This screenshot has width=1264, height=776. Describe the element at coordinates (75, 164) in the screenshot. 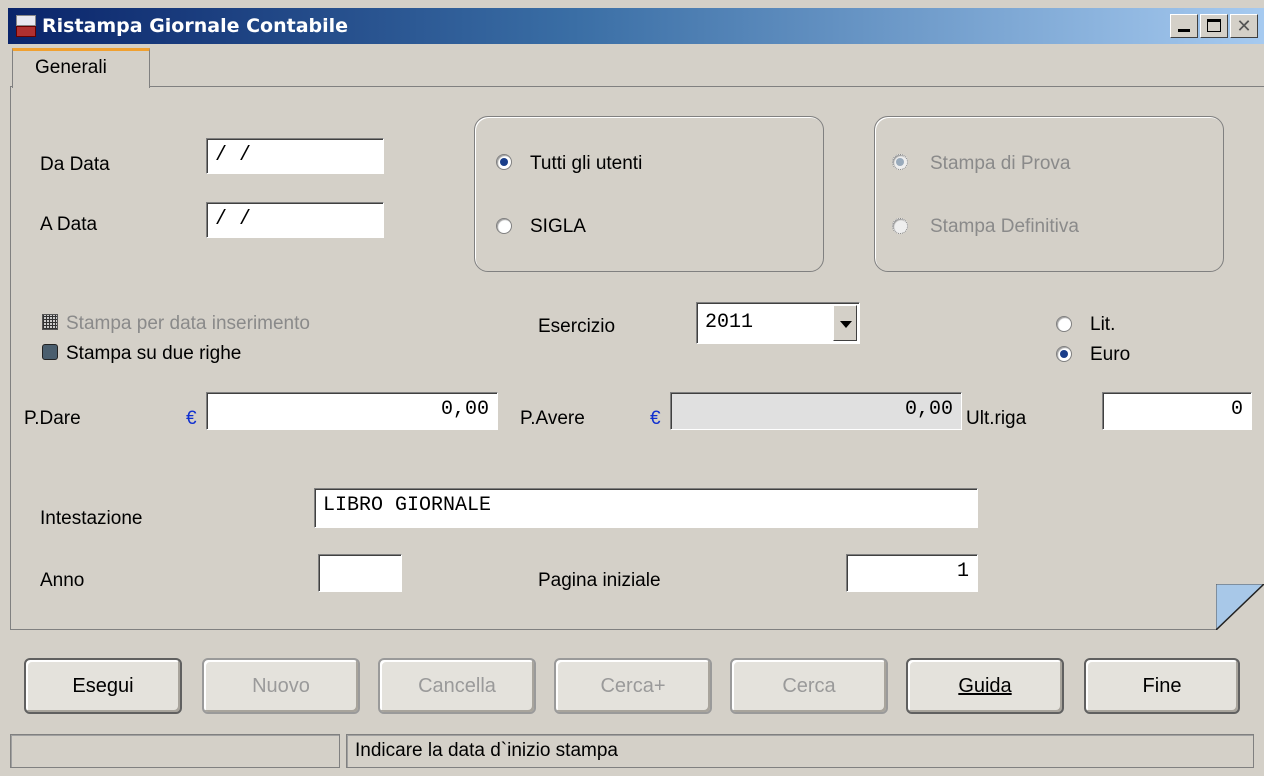

I see `da-data-label: Da Data` at that location.